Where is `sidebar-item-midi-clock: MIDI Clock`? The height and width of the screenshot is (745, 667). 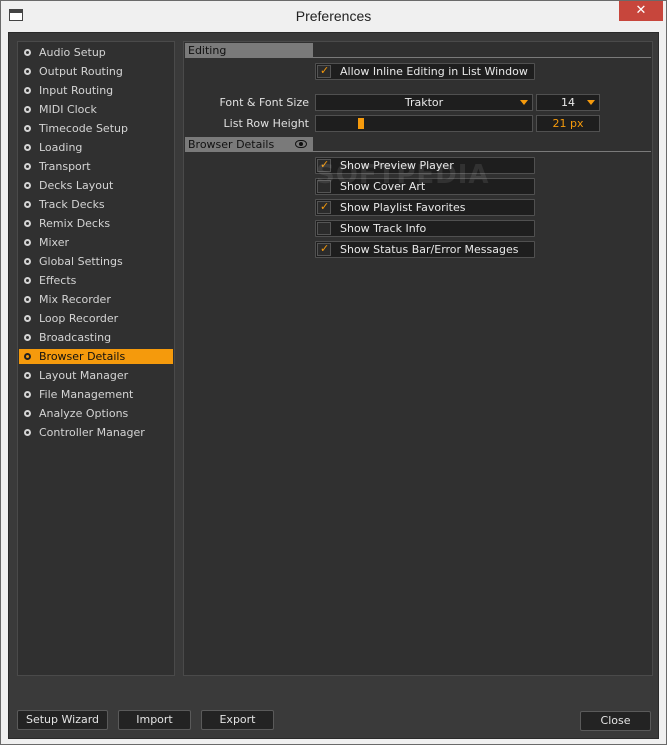
sidebar-item-midi-clock: MIDI Clock is located at coordinates (96, 109).